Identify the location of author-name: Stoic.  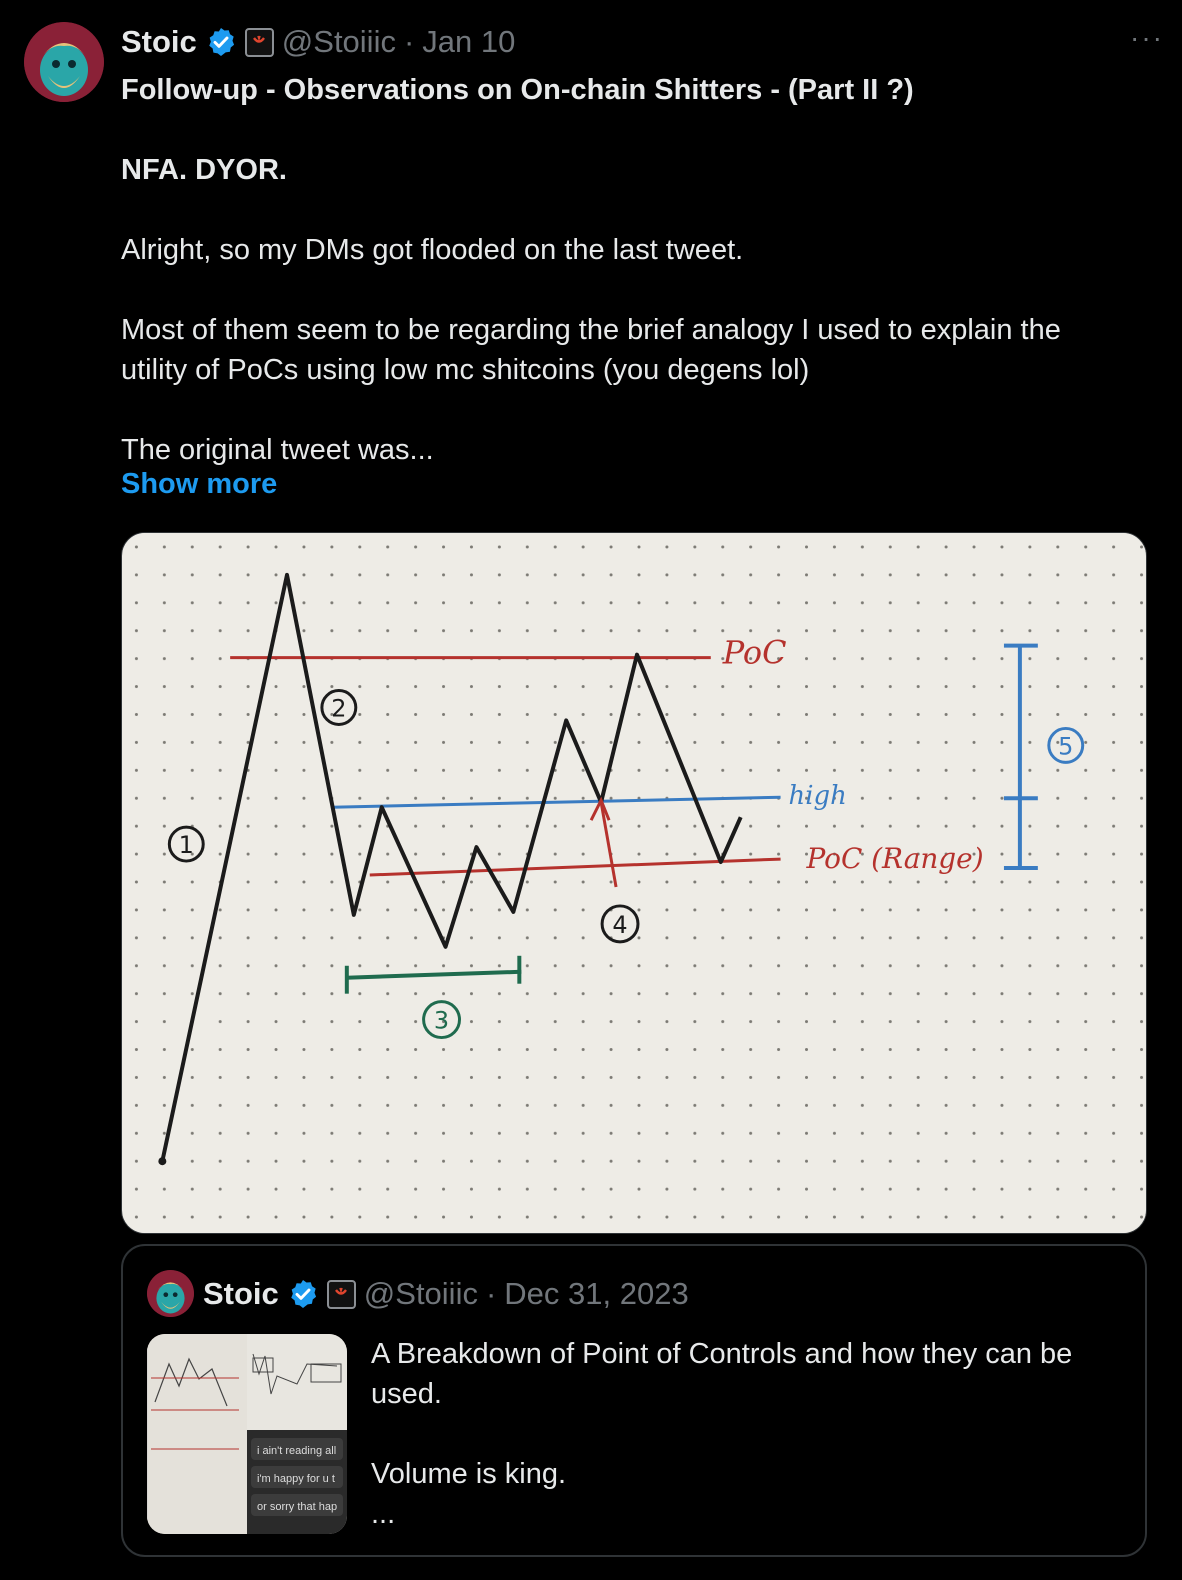
(159, 42).